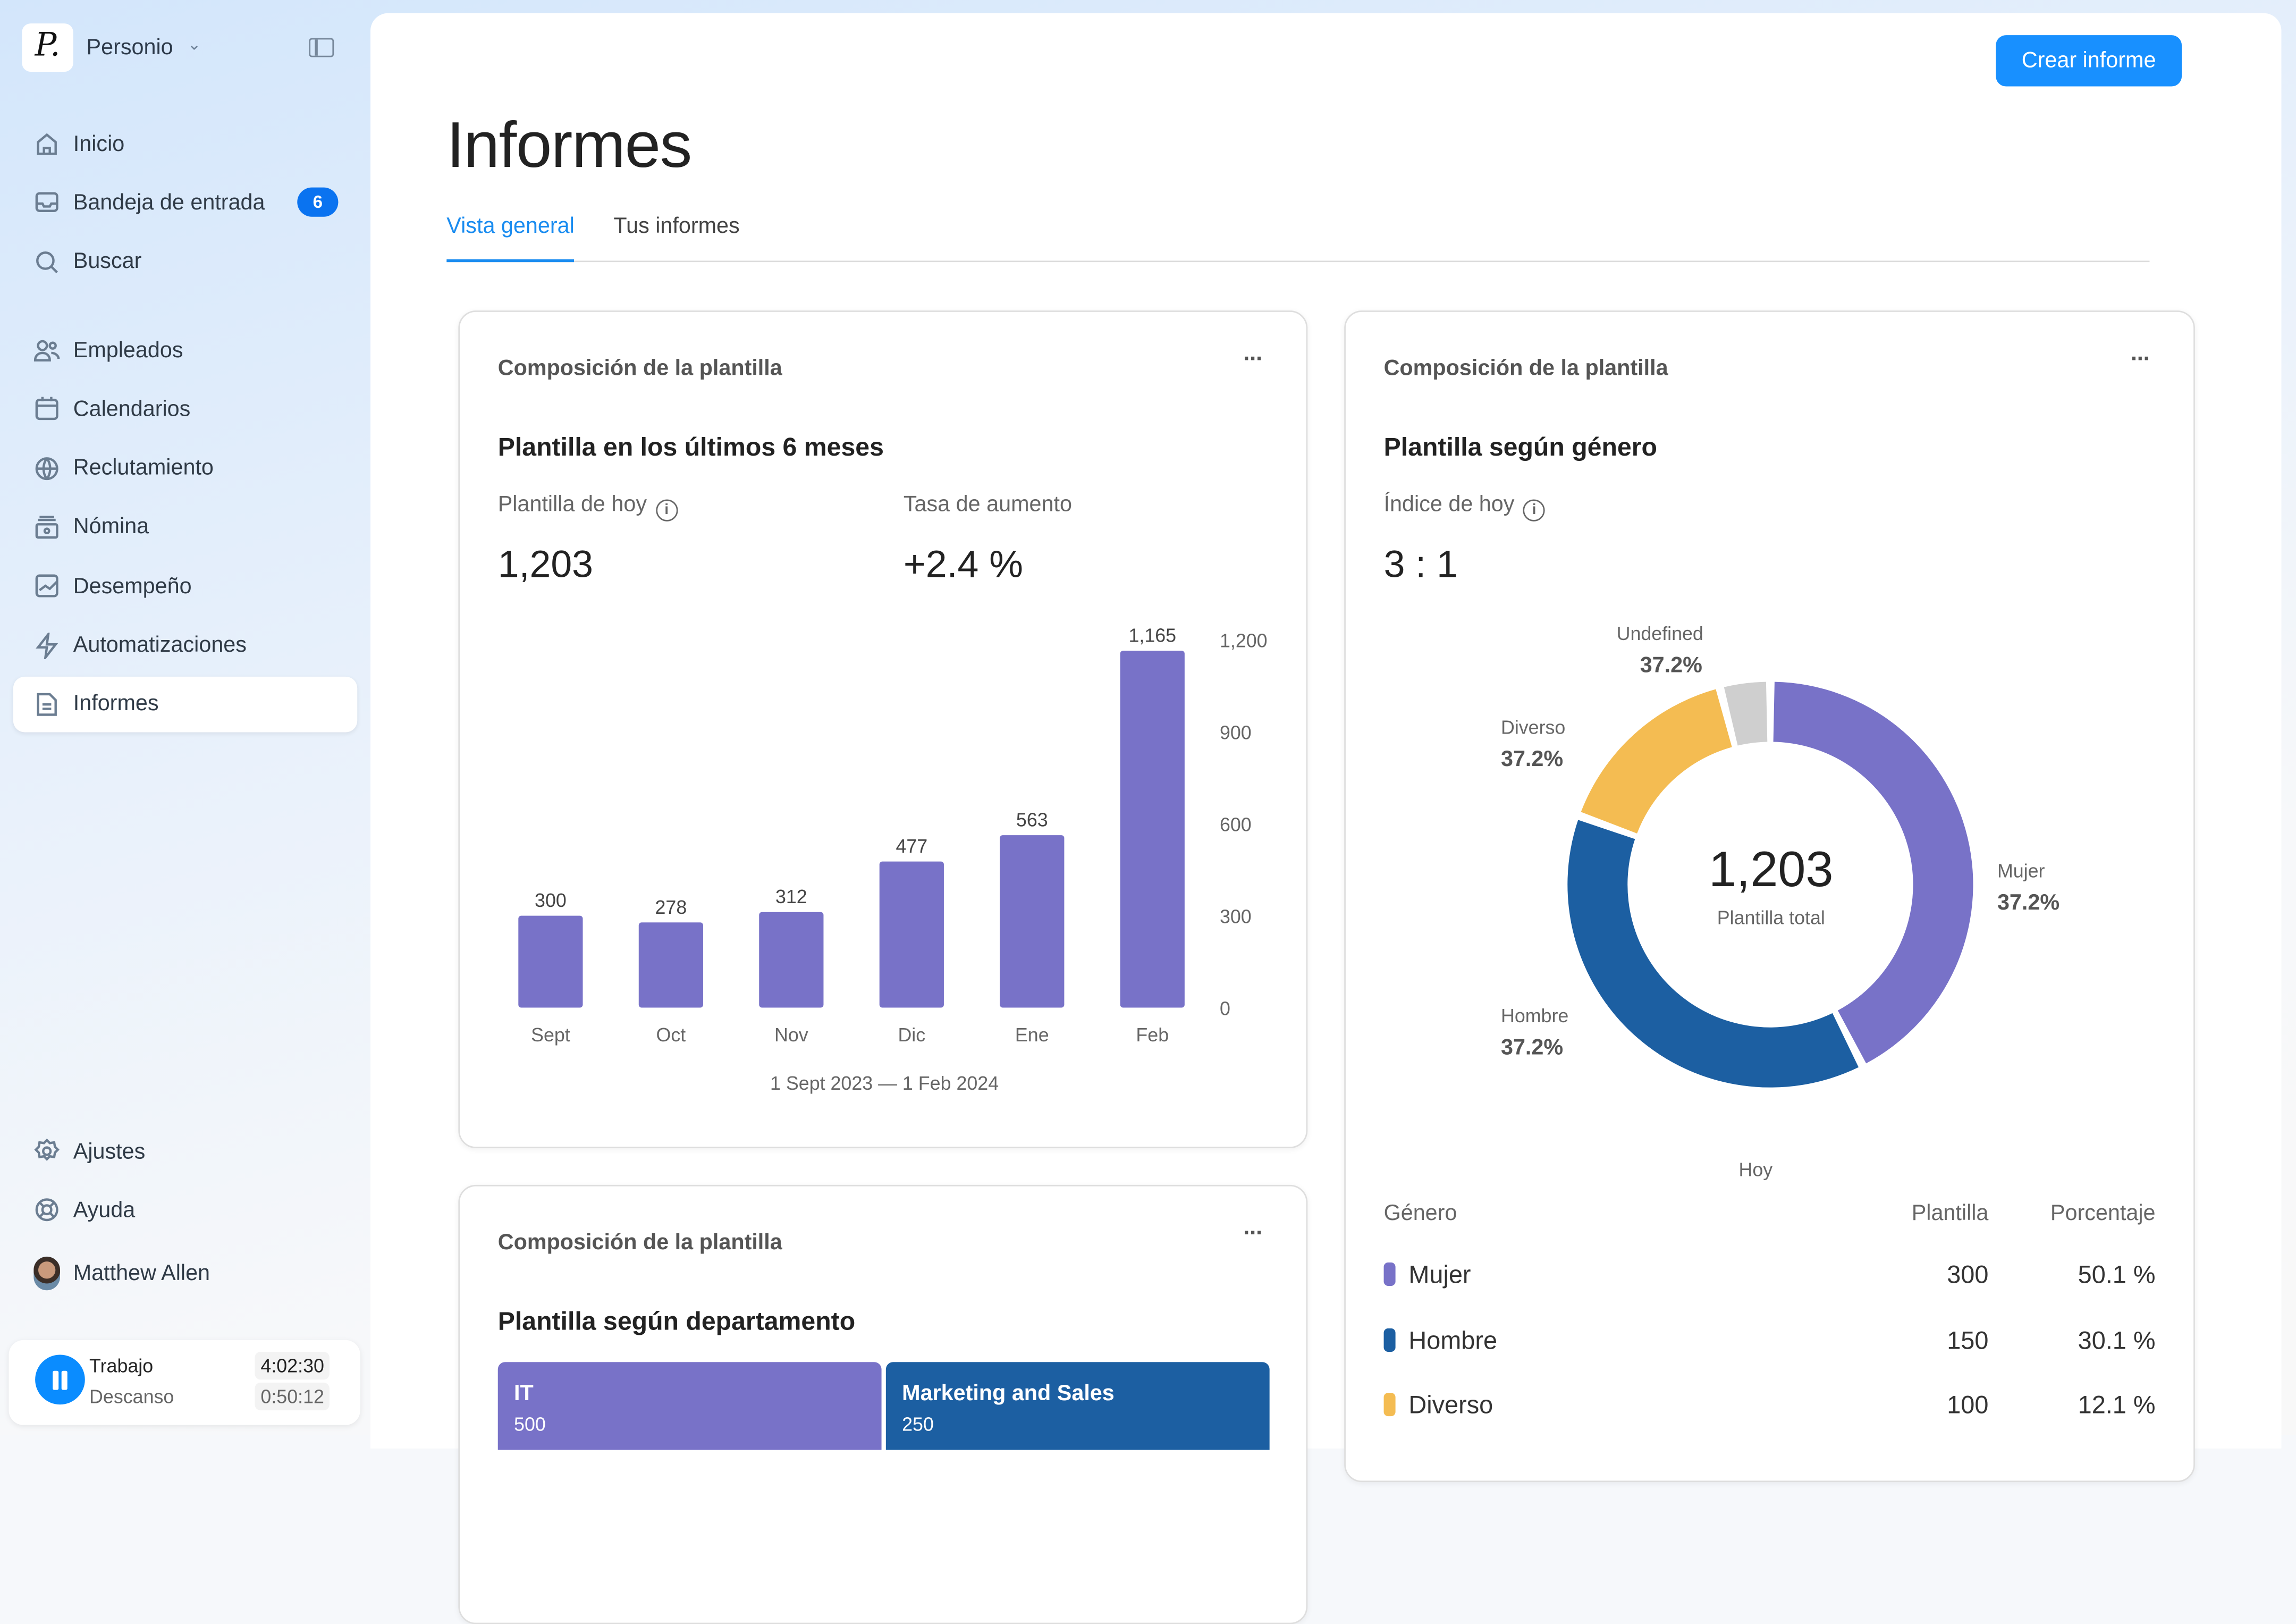  Describe the element at coordinates (676, 238) in the screenshot. I see `tab-your-reports: Tus informes` at that location.